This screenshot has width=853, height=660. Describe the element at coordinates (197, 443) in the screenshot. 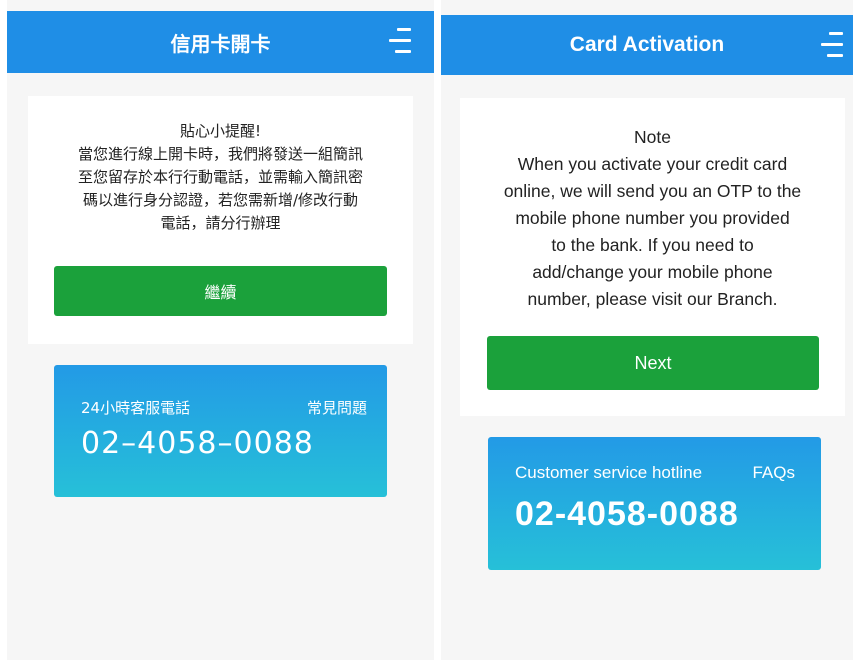

I see `hotline-number: 02–4058–0088` at that location.